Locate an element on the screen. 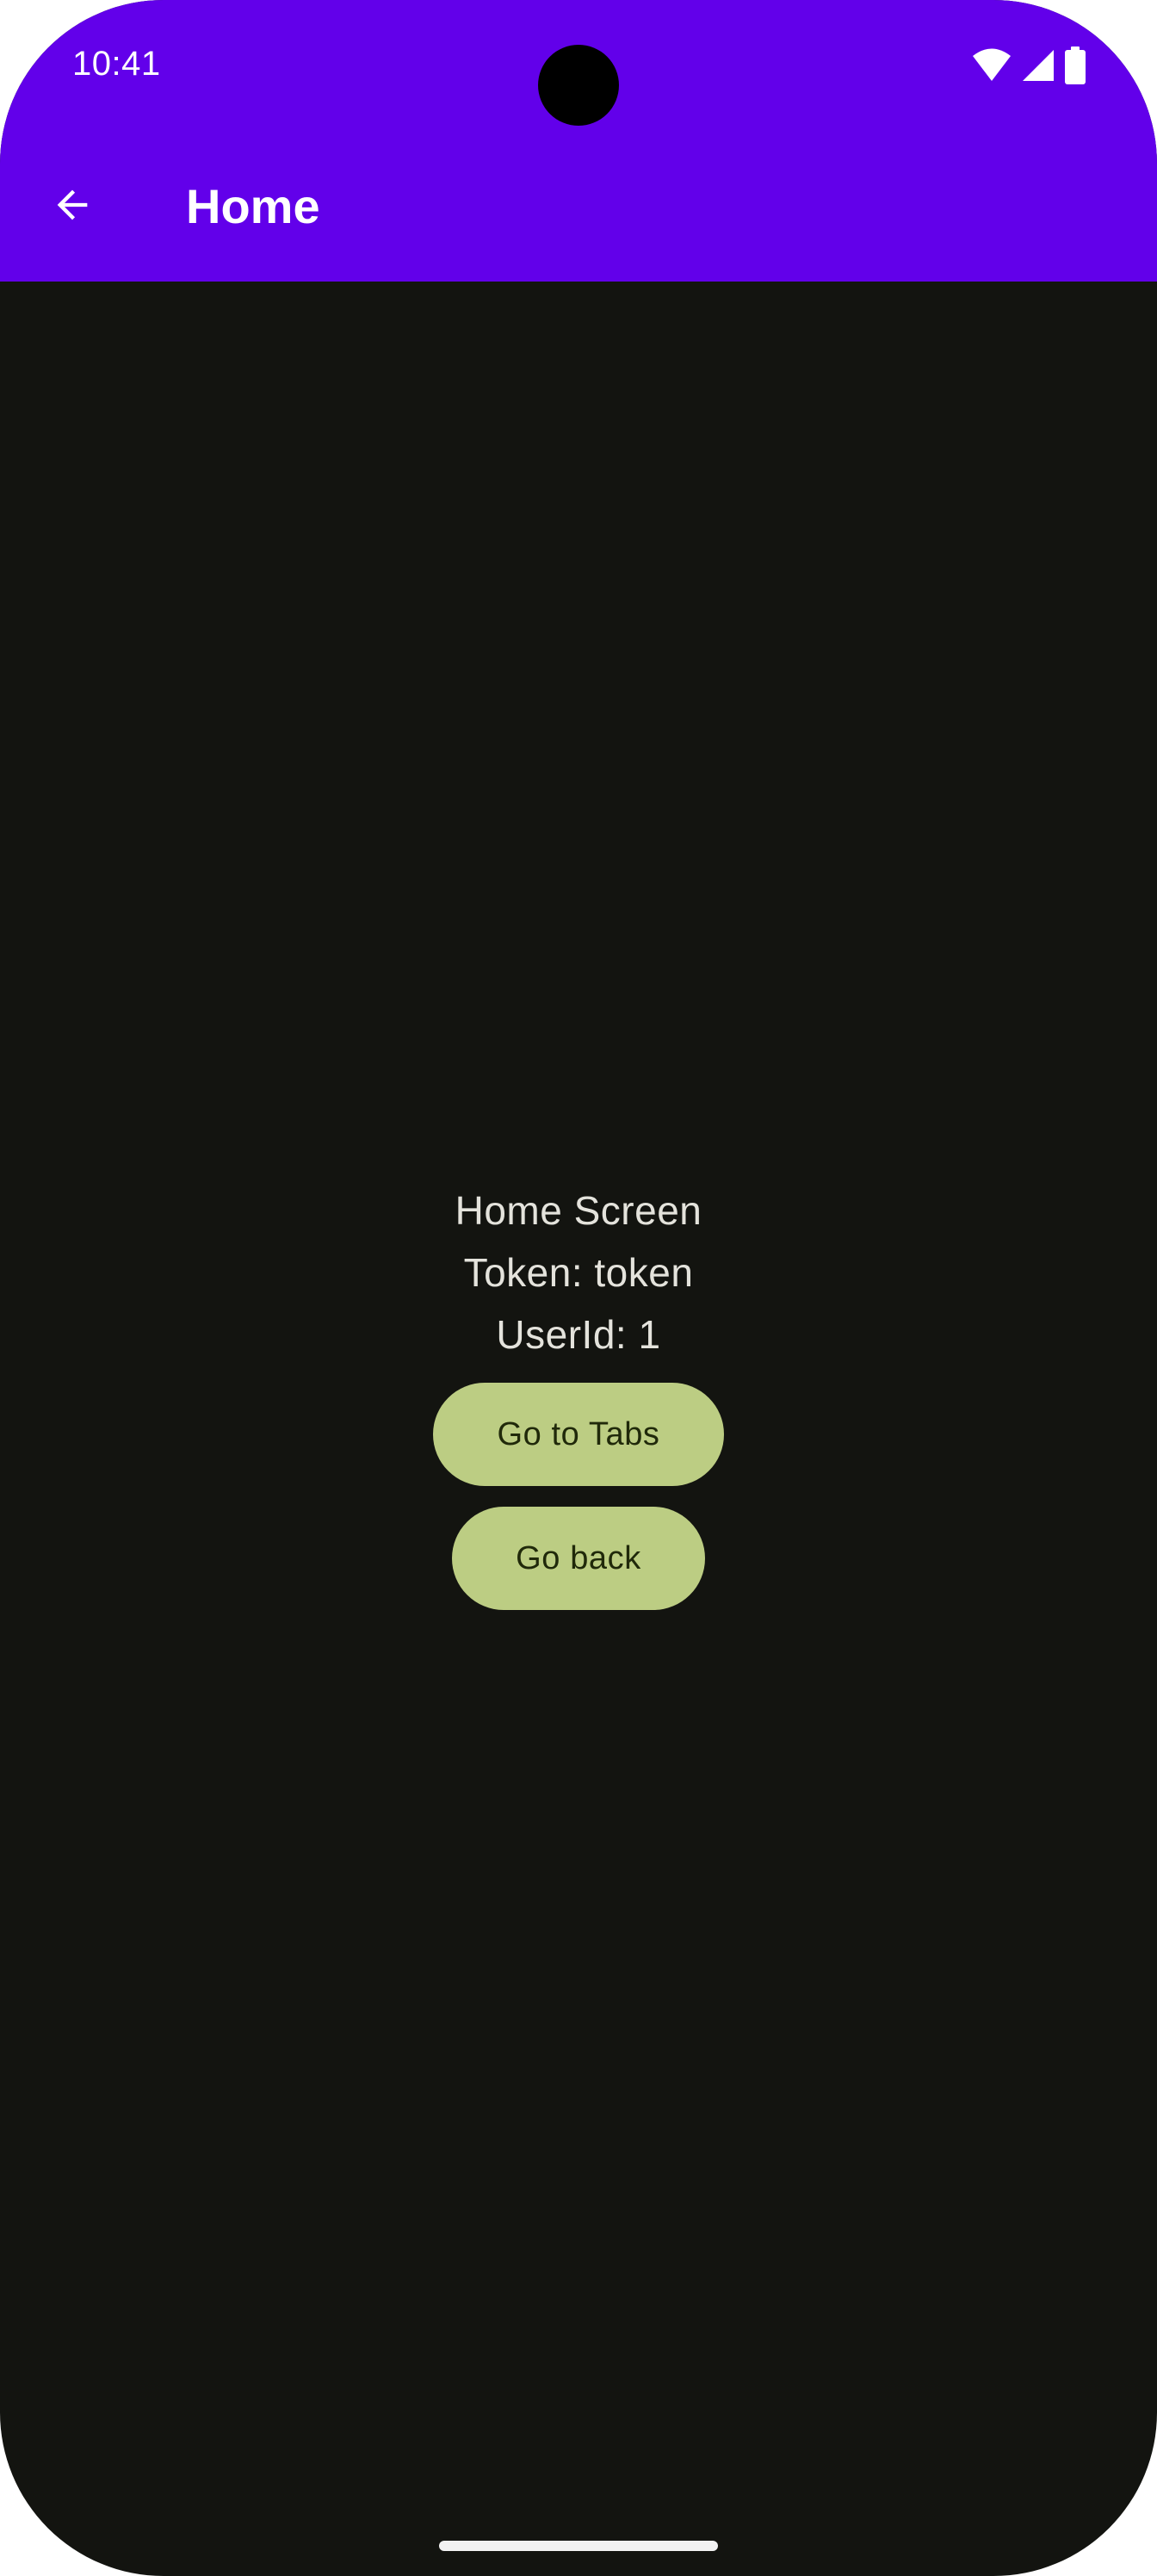  screen-heading: Home Screen is located at coordinates (579, 1210).